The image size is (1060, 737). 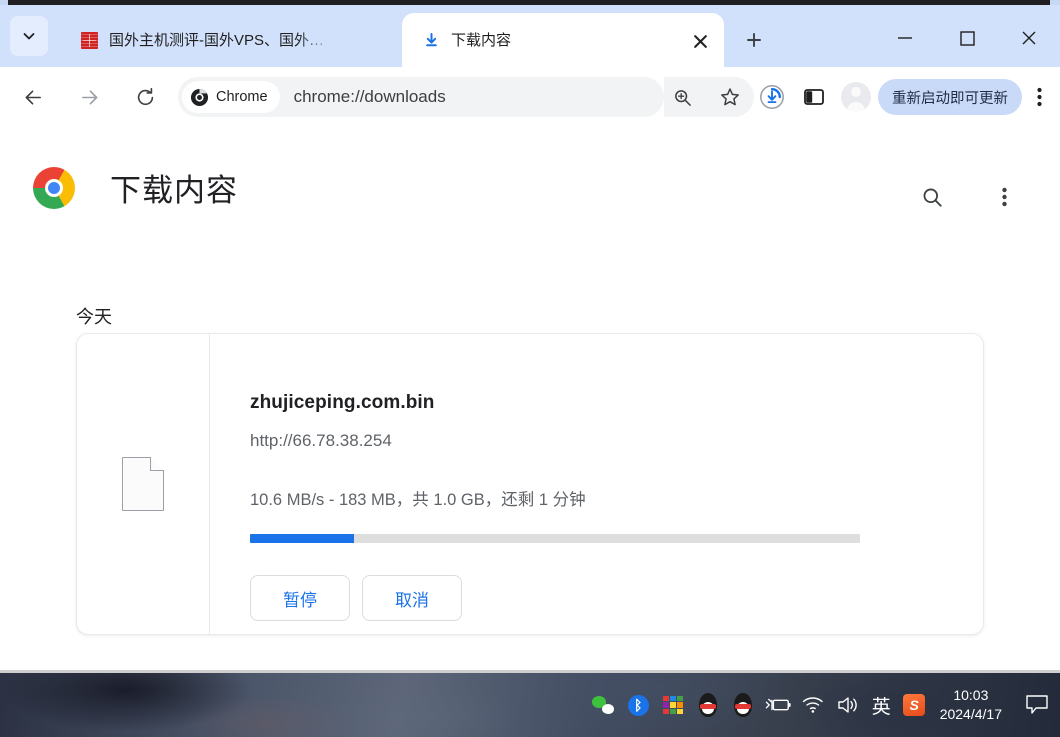 I want to click on site-favicon, so click(x=89, y=41).